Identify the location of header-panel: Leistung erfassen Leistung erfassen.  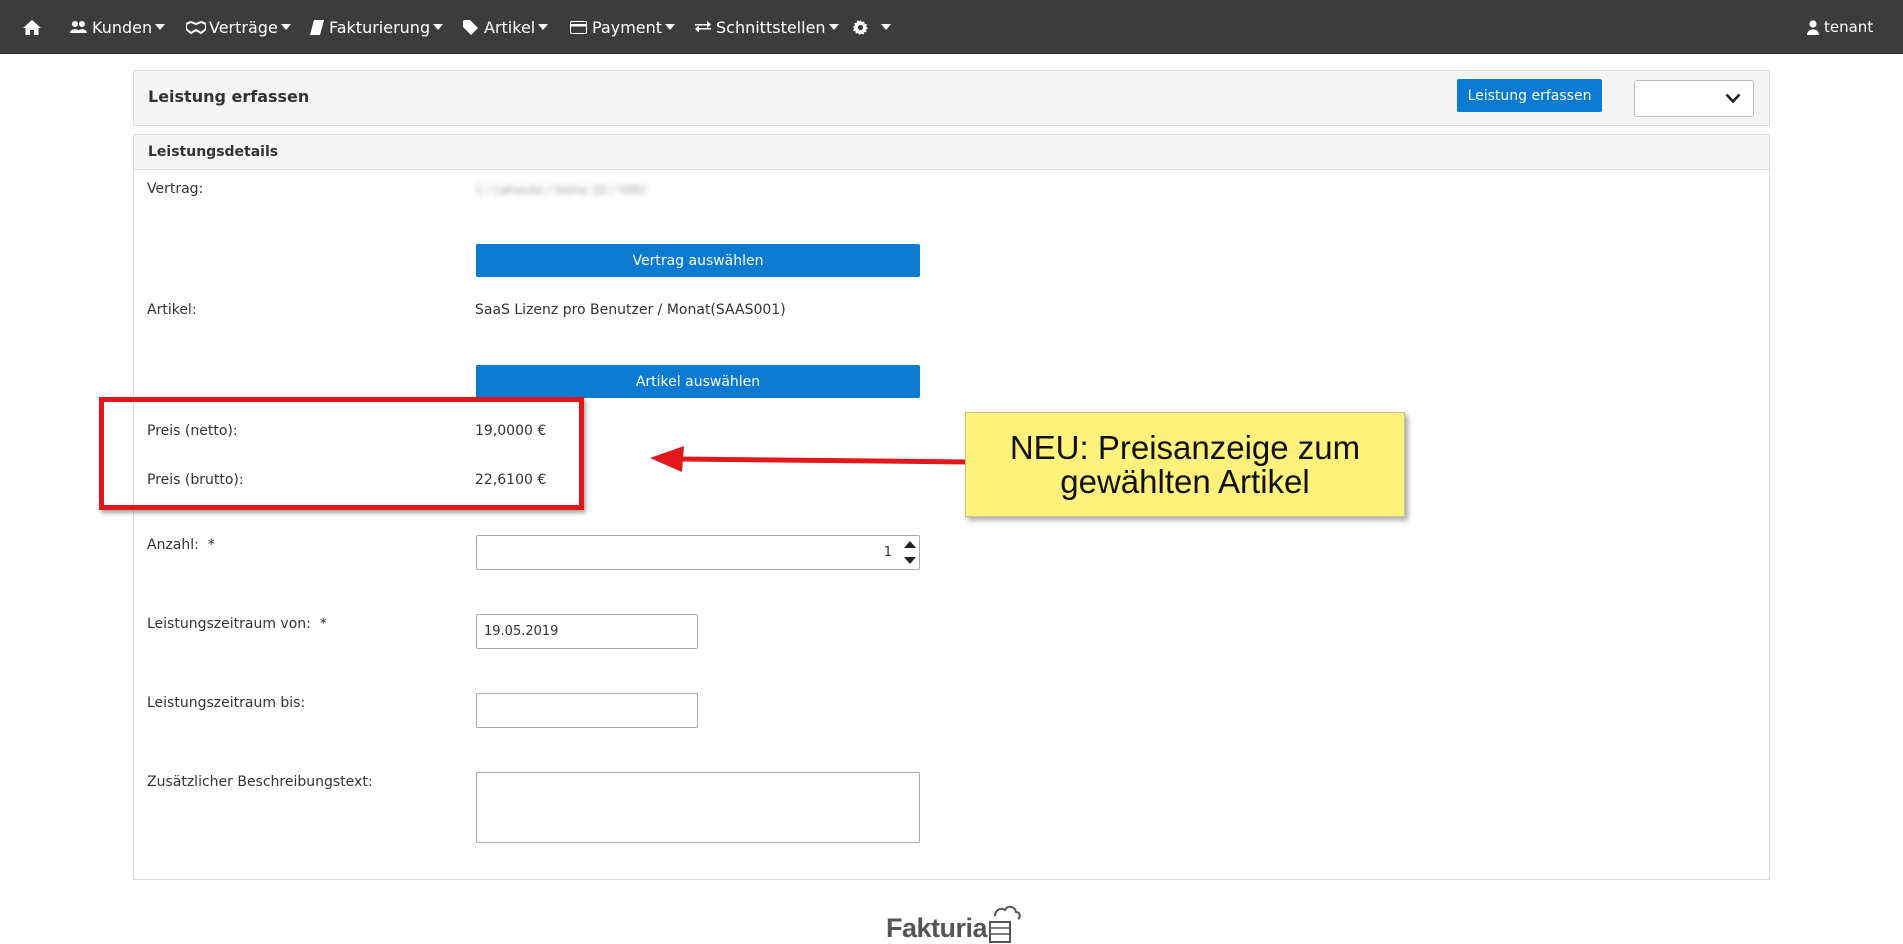
(951, 98).